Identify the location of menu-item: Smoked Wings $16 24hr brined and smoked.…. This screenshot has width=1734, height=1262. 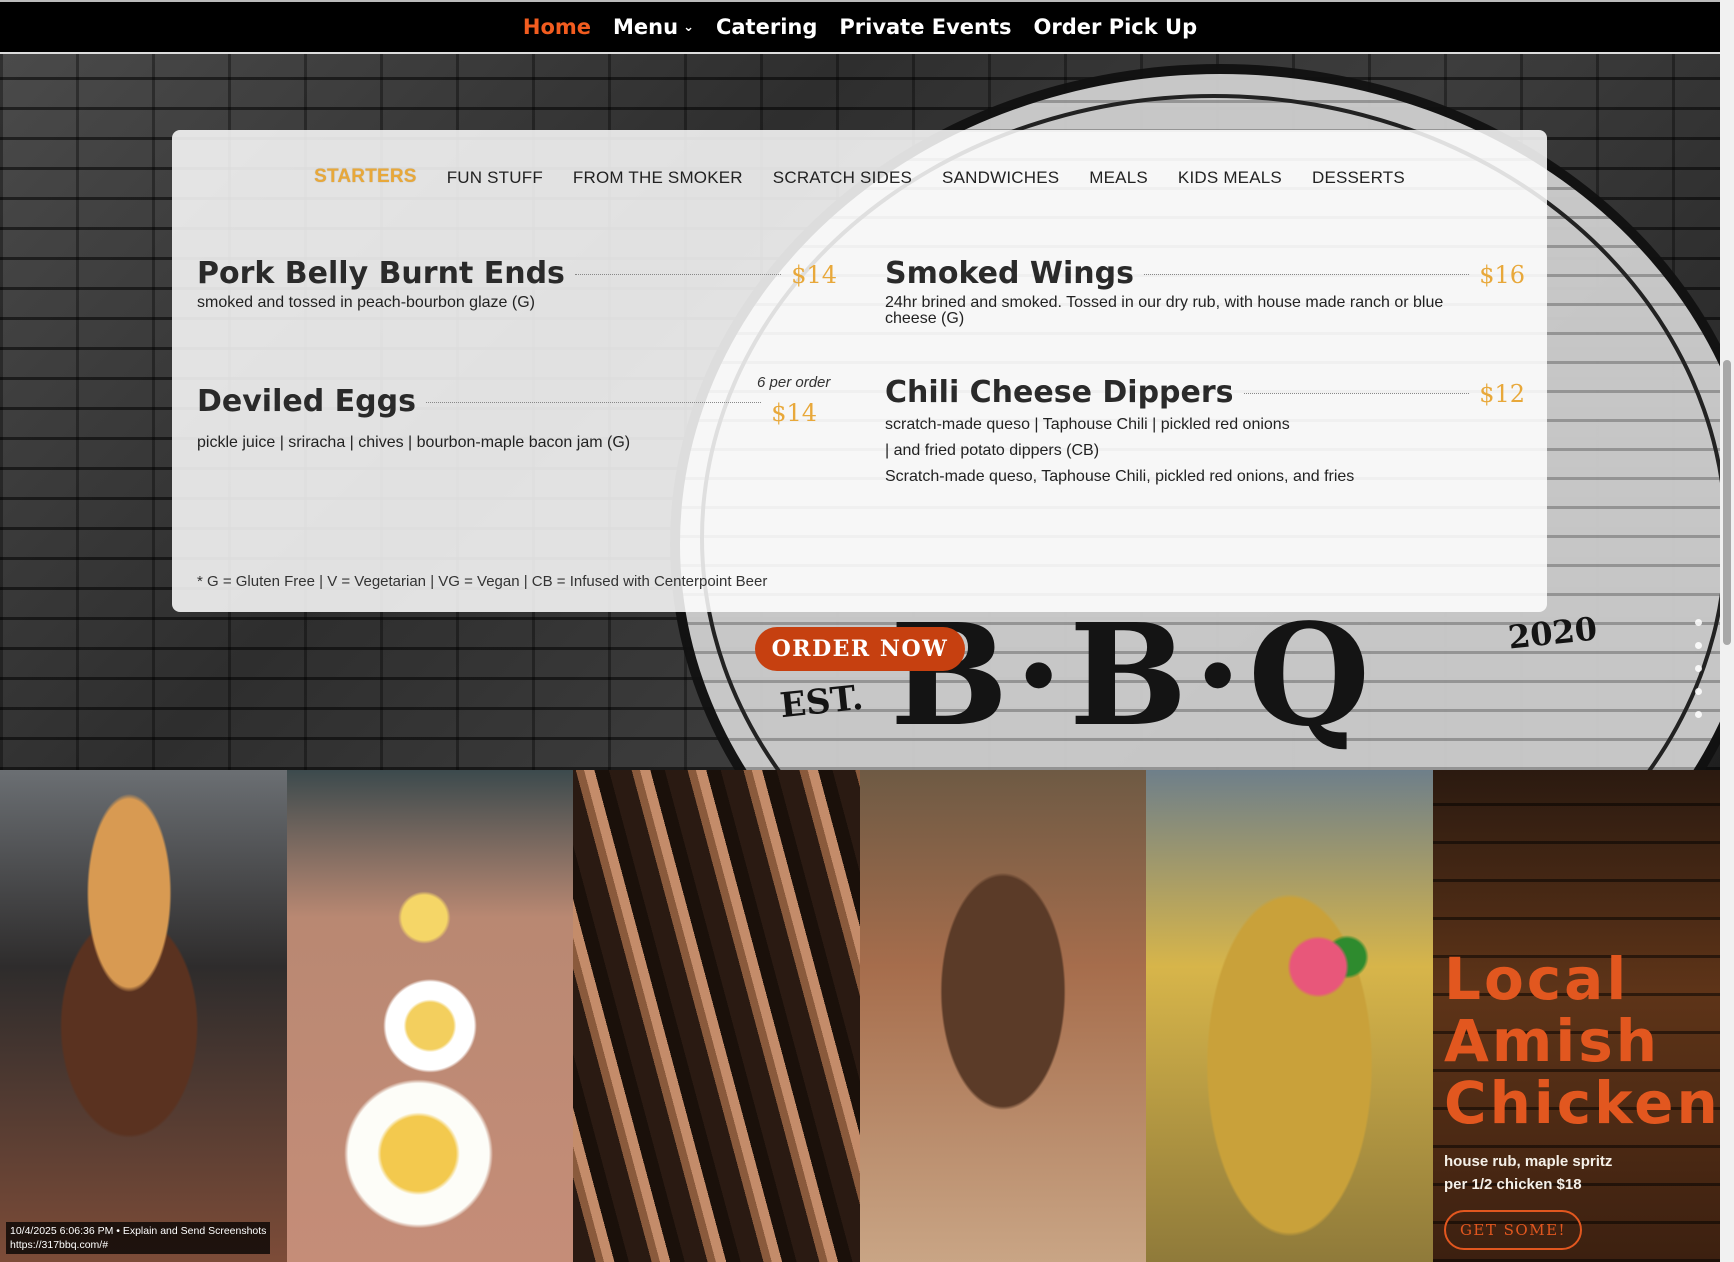
(1205, 291).